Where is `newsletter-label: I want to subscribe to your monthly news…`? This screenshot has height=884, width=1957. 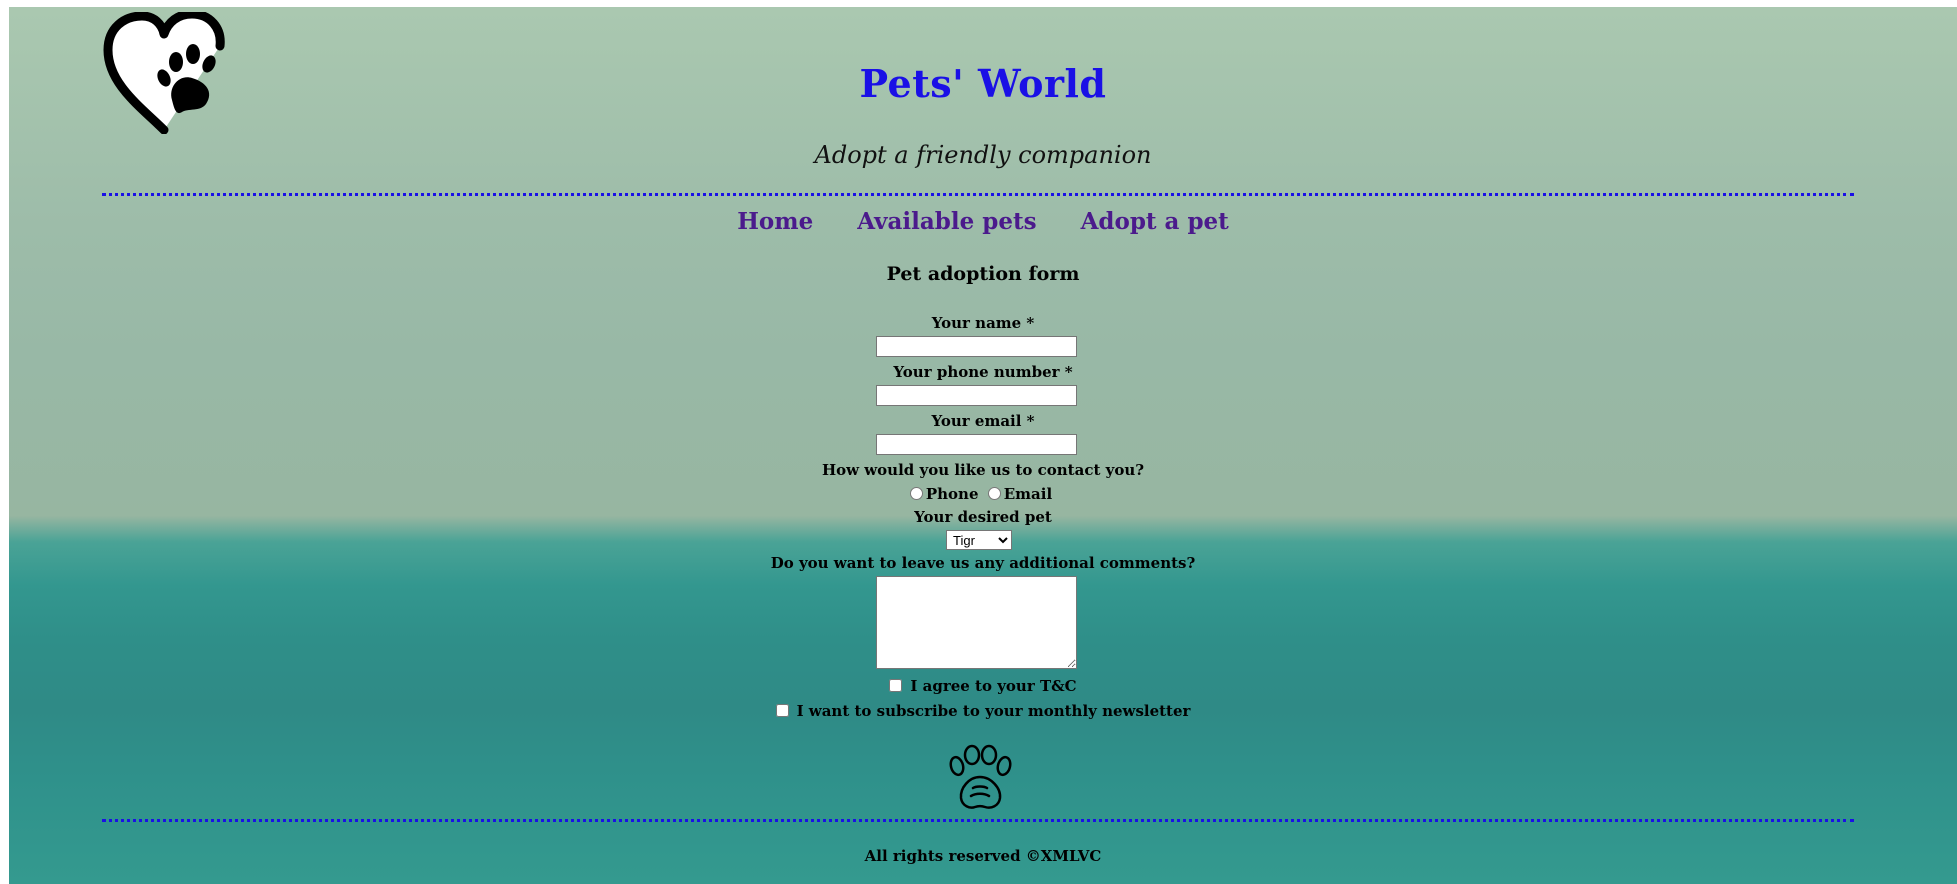 newsletter-label: I want to subscribe to your monthly news… is located at coordinates (993, 711).